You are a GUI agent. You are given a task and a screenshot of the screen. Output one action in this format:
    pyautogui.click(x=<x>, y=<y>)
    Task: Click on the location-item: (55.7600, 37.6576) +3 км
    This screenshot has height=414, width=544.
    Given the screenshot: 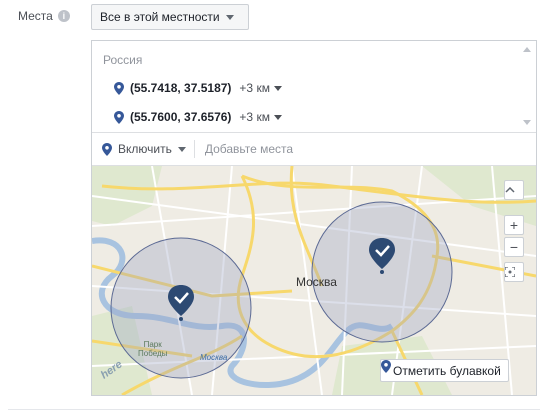 What is the action you would take?
    pyautogui.click(x=198, y=117)
    